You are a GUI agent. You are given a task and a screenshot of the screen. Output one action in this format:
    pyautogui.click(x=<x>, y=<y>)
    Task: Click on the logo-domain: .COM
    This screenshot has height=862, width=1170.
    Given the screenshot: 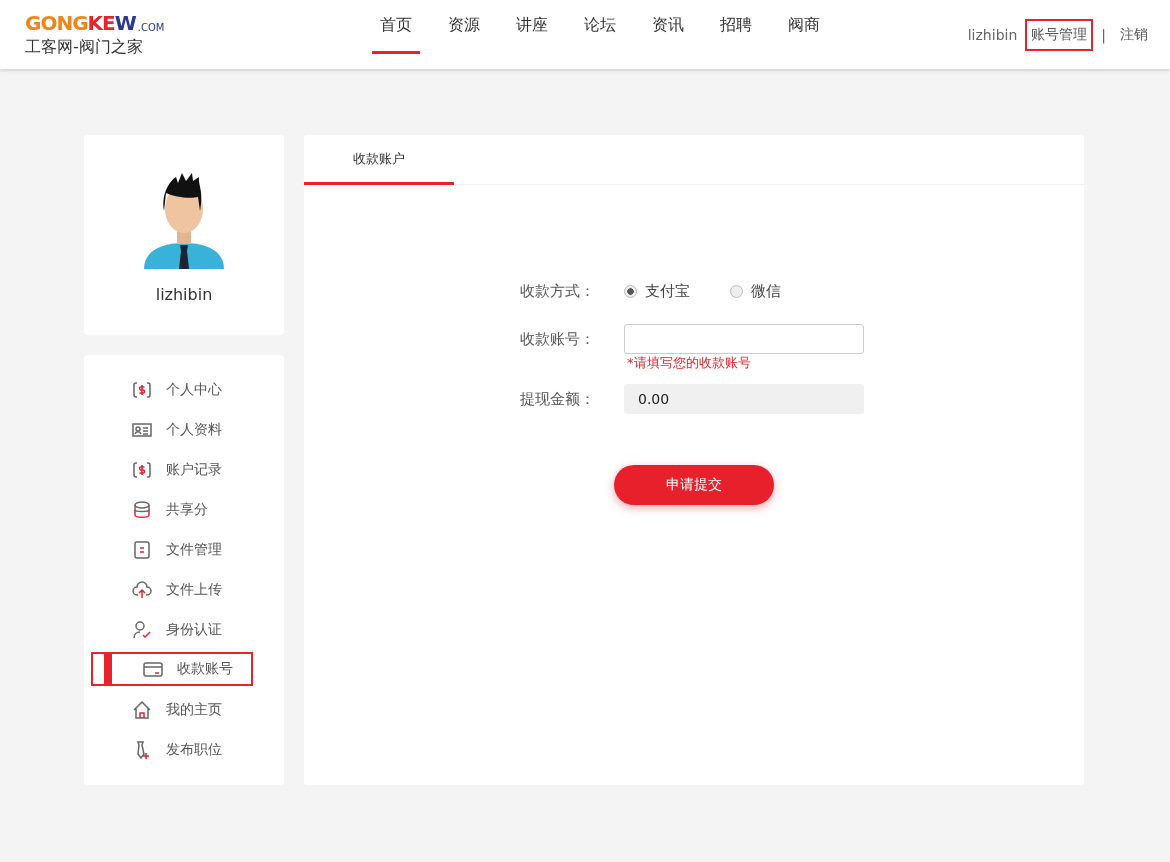 What is the action you would take?
    pyautogui.click(x=151, y=27)
    